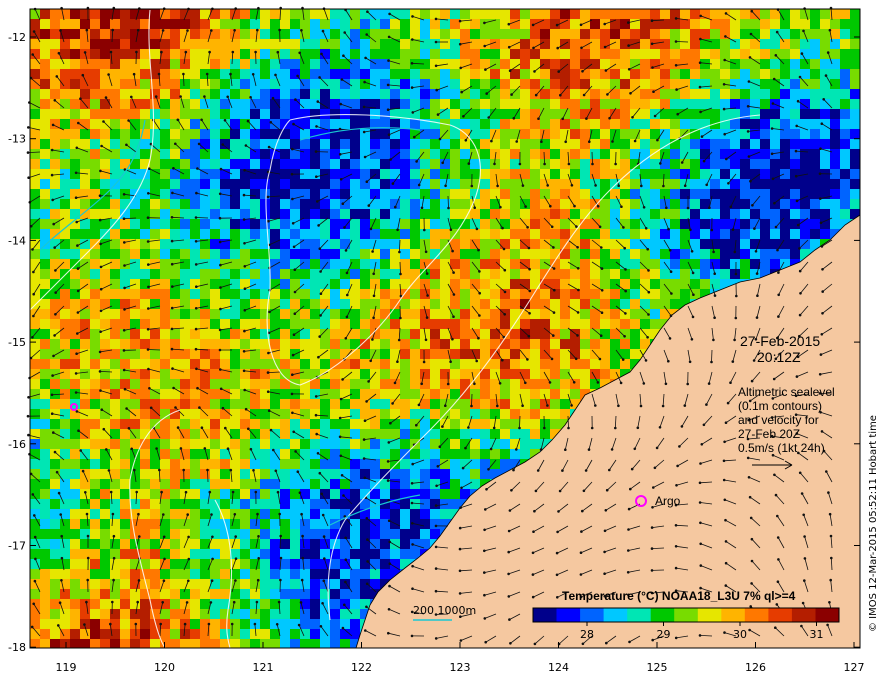 The image size is (880, 680). I want to click on x-tick-label: 125, so click(657, 667).